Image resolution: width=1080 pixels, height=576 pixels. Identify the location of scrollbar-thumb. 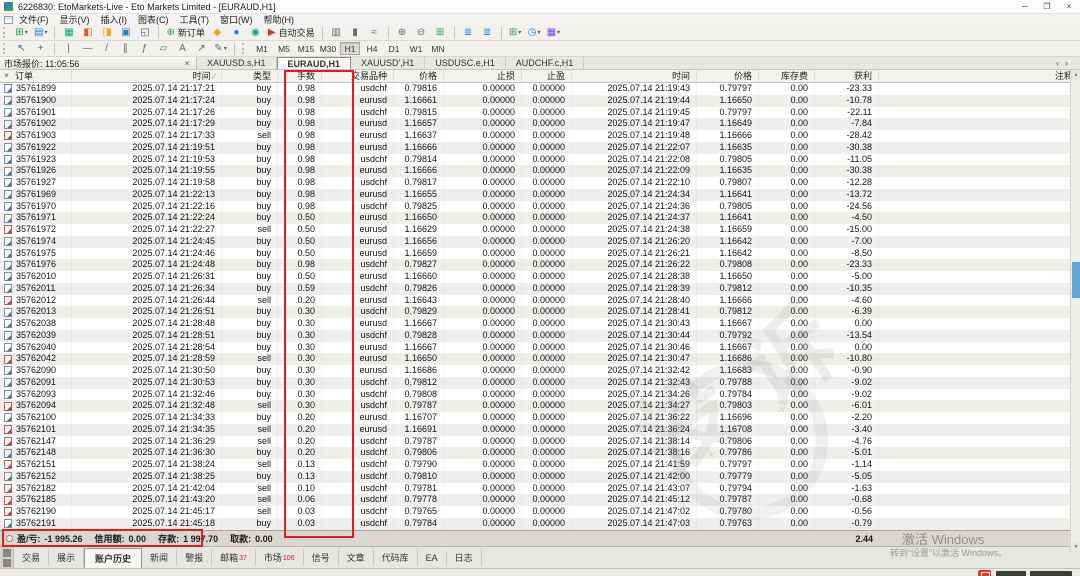
(1076, 280).